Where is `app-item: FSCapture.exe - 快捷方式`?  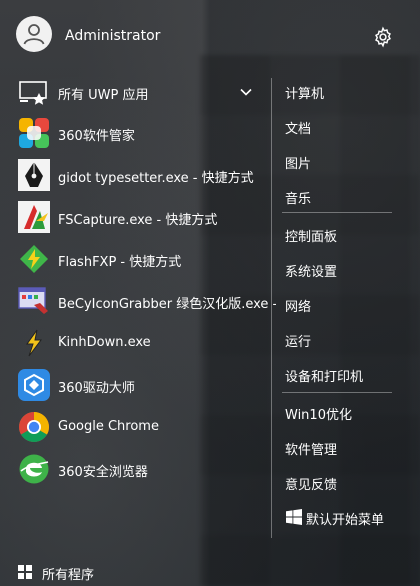 app-item: FSCapture.exe - 快捷方式 is located at coordinates (137, 217).